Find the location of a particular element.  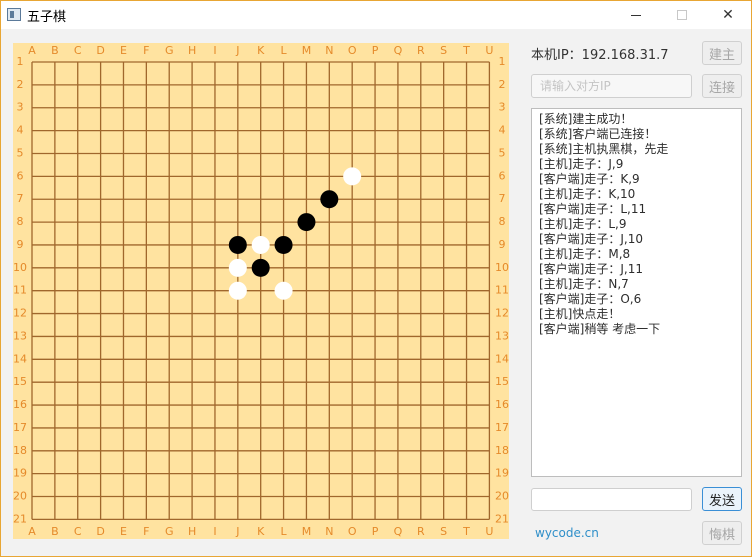

row-label: 8 is located at coordinates (502, 221).